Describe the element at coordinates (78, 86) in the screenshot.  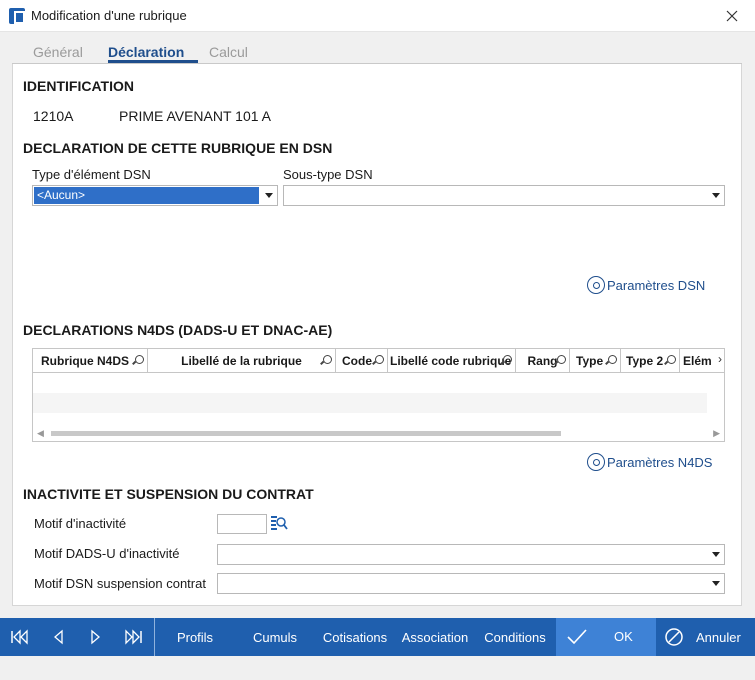
I see `identification-title: IDENTIFICATION` at that location.